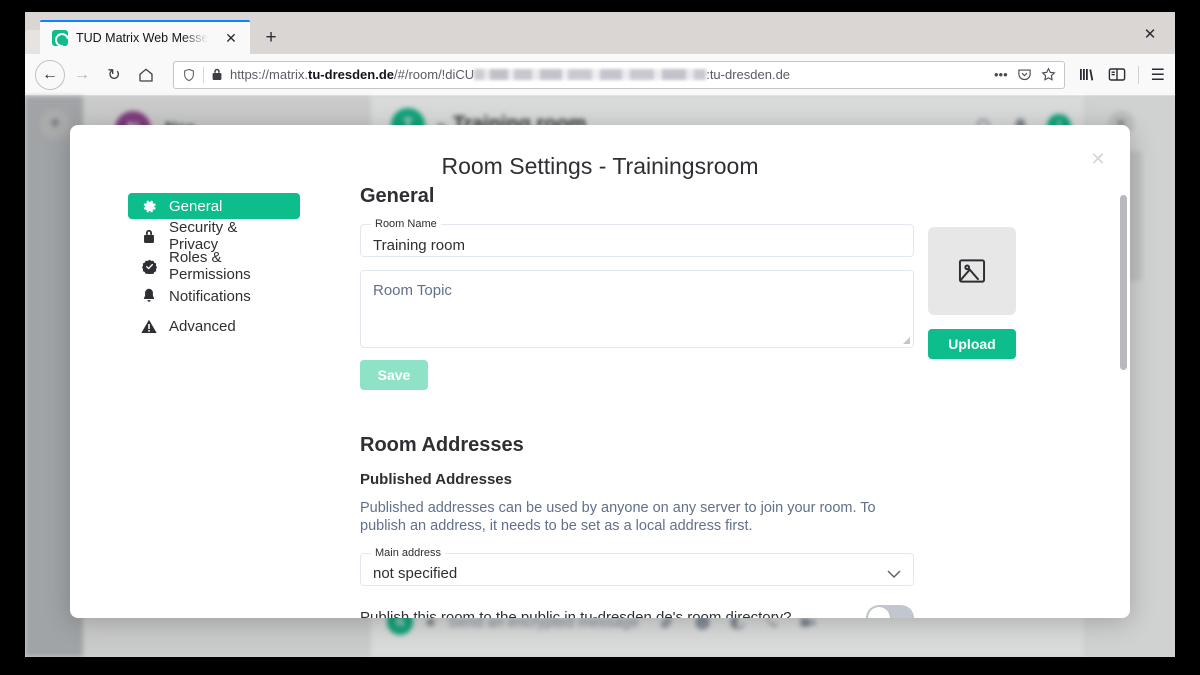  Describe the element at coordinates (351, 74) in the screenshot. I see `url-domain: tu-dresden.de` at that location.